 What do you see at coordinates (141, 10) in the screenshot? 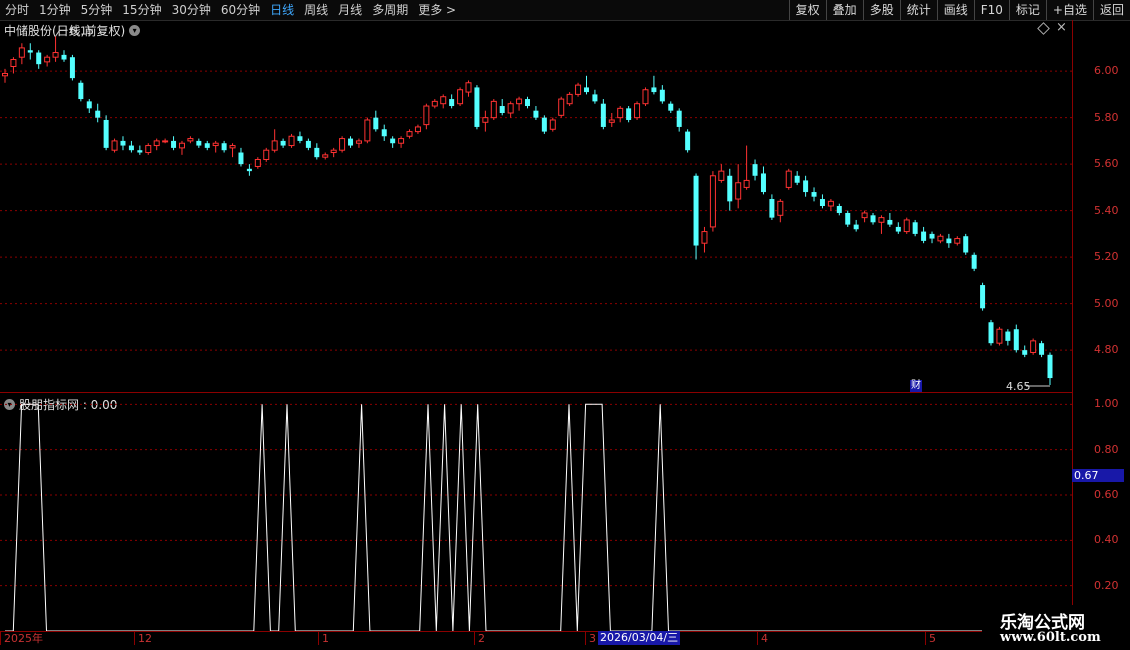
I see `period-tab-3: 15分钟` at bounding box center [141, 10].